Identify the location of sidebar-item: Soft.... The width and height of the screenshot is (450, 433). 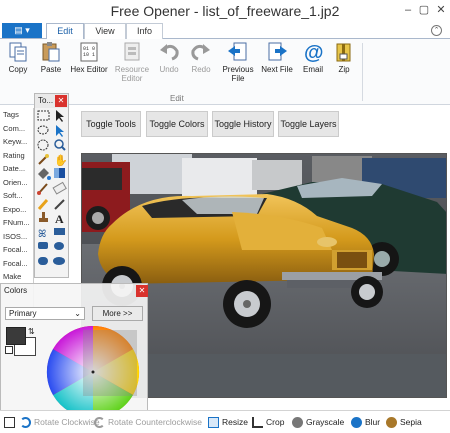
(16, 196).